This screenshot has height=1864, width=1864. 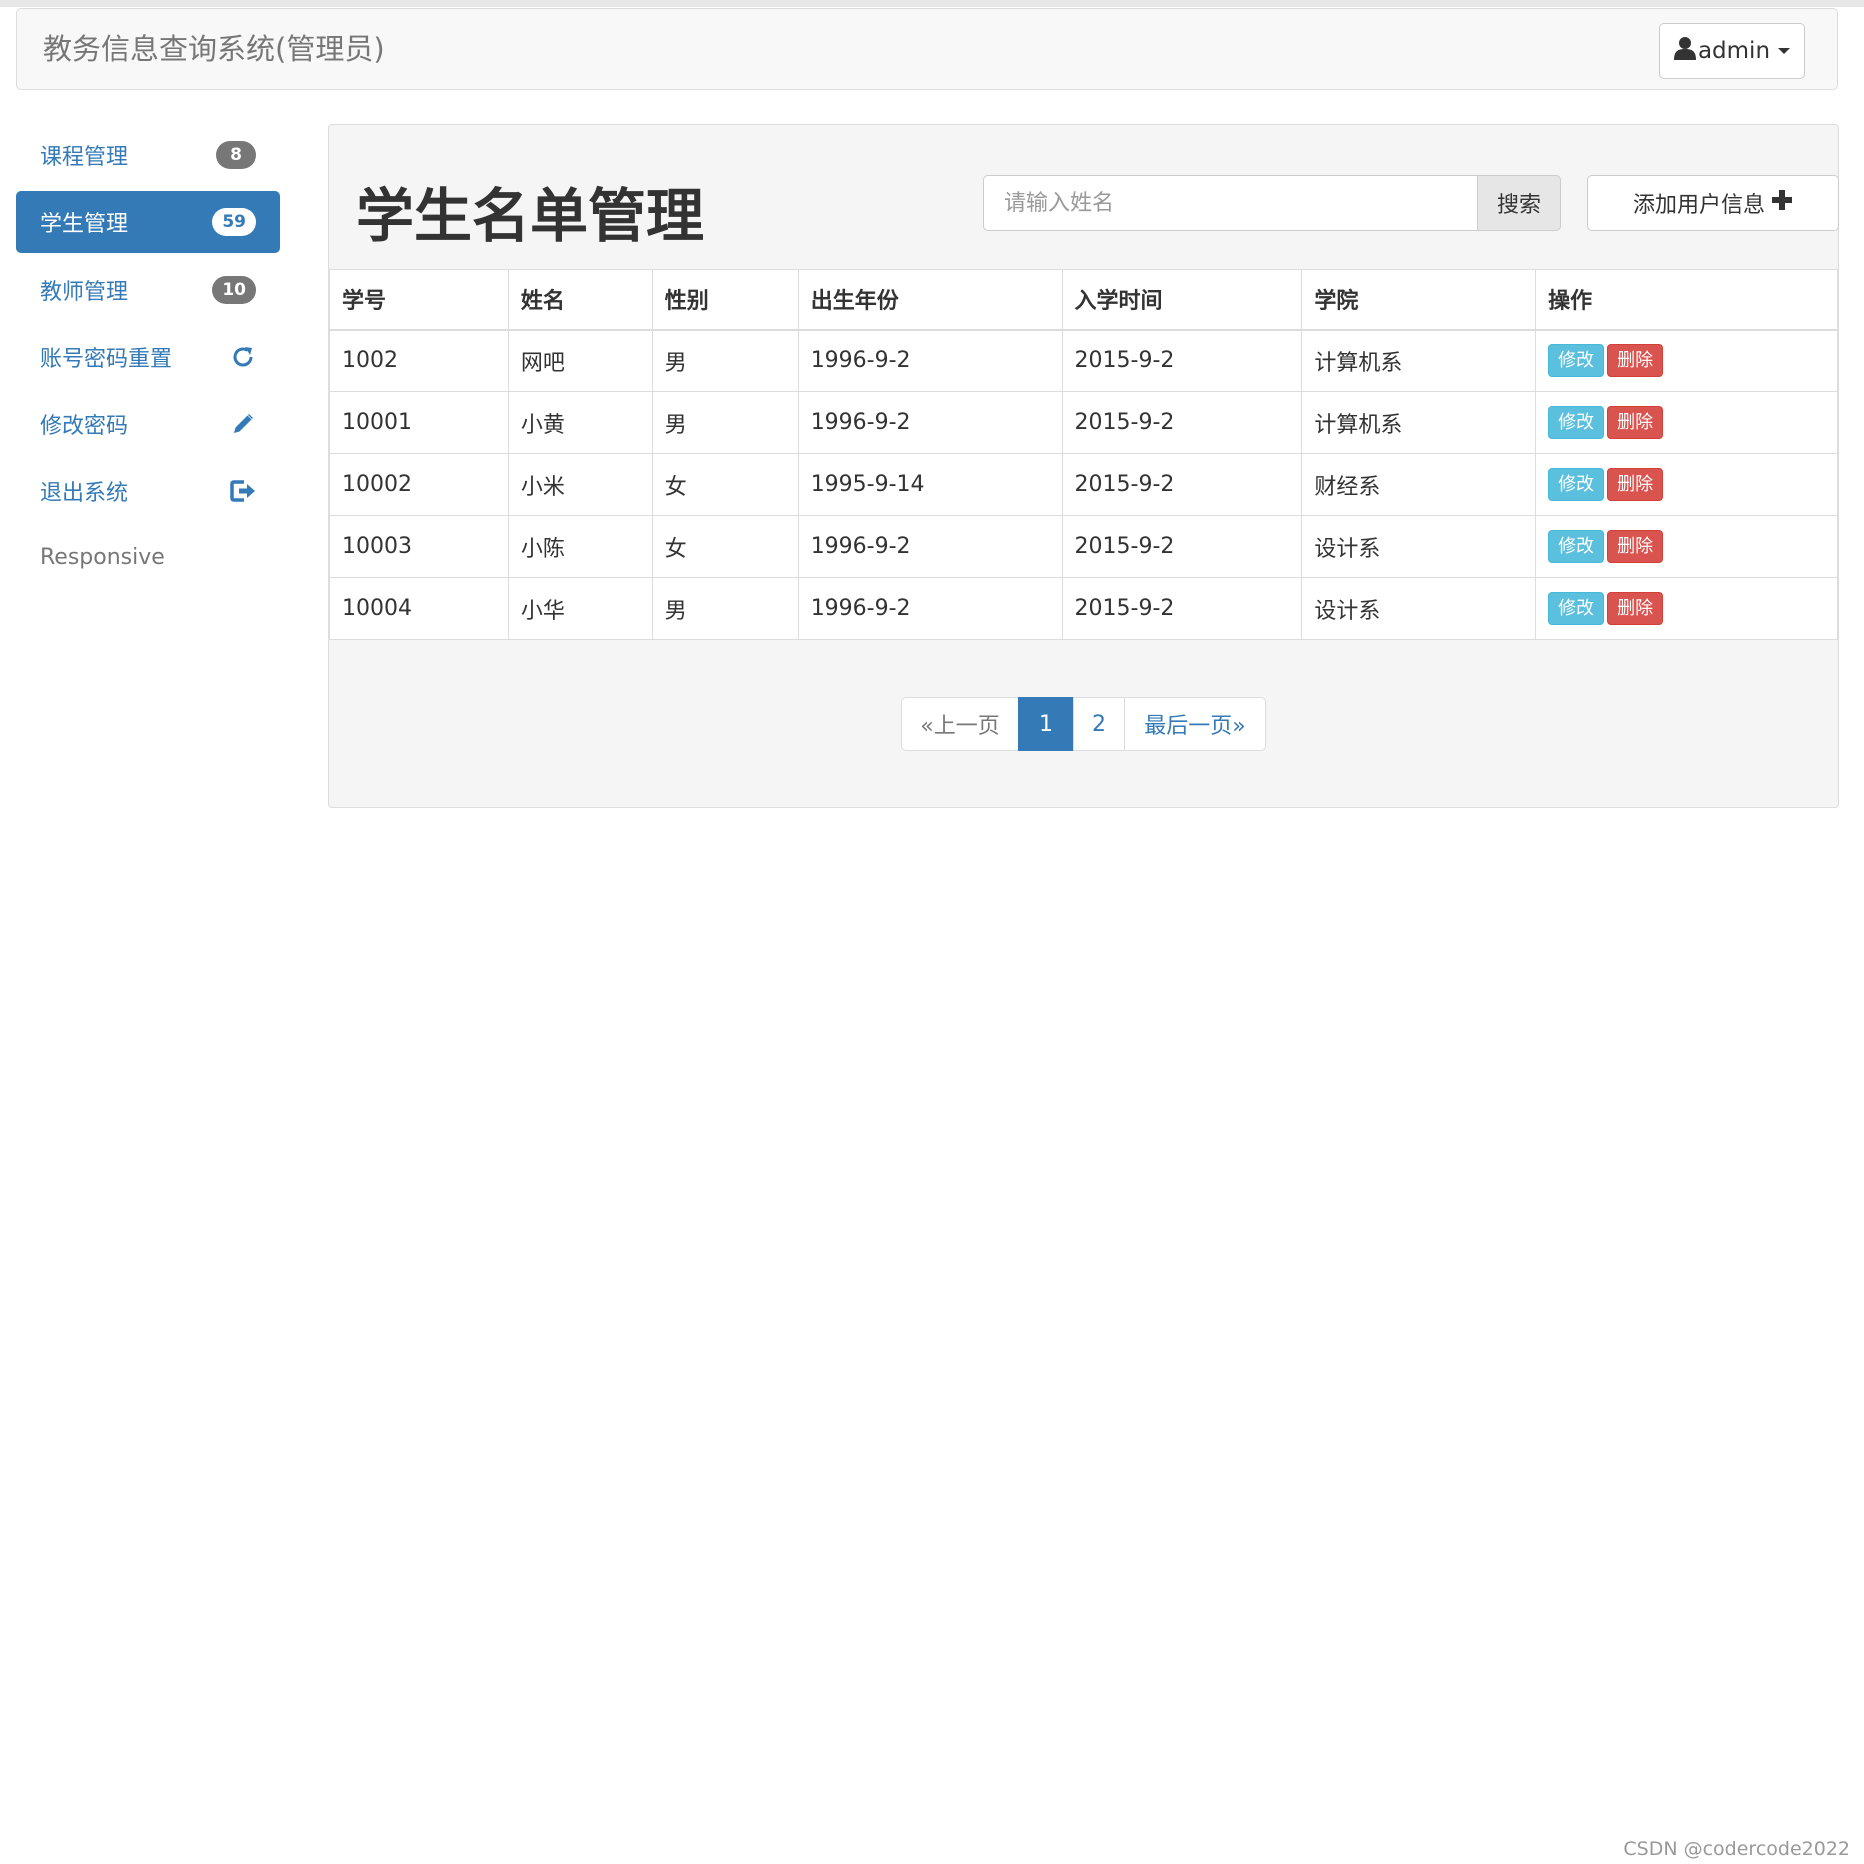 What do you see at coordinates (84, 157) in the screenshot?
I see `sidebar-item-label: 课程管理` at bounding box center [84, 157].